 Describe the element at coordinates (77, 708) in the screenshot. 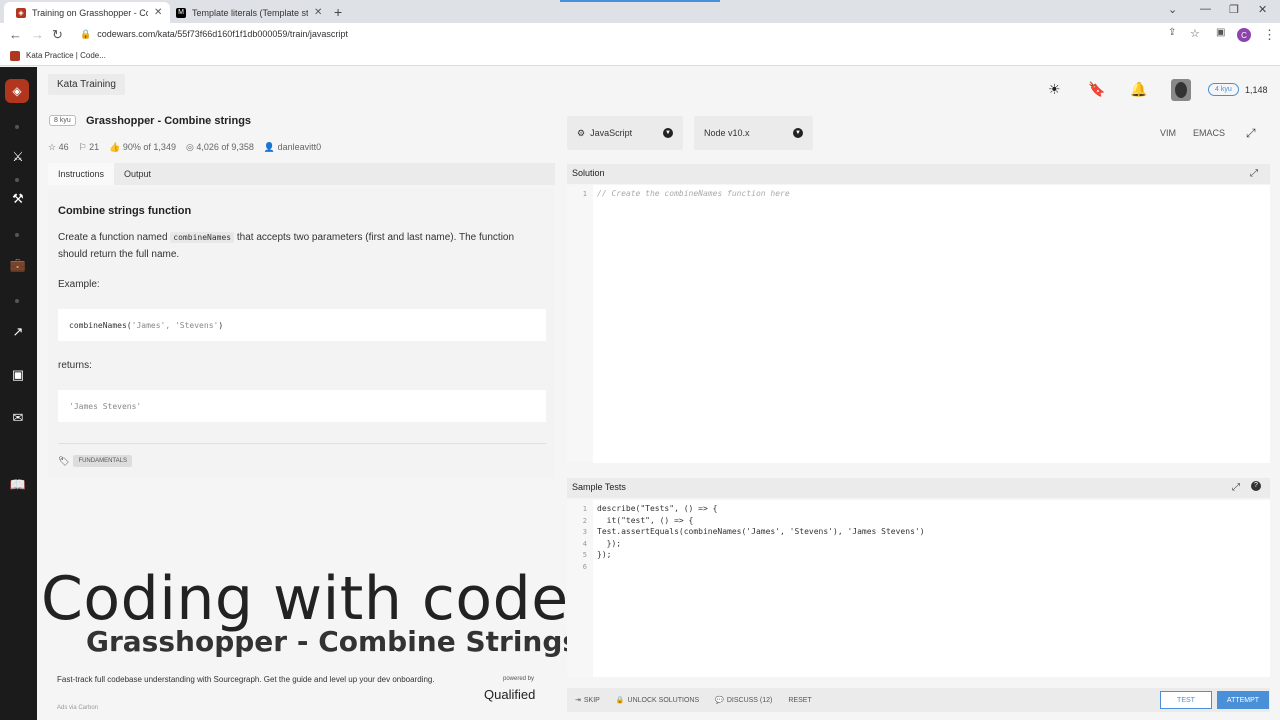

I see `ad-via: Ads via Carbon` at that location.